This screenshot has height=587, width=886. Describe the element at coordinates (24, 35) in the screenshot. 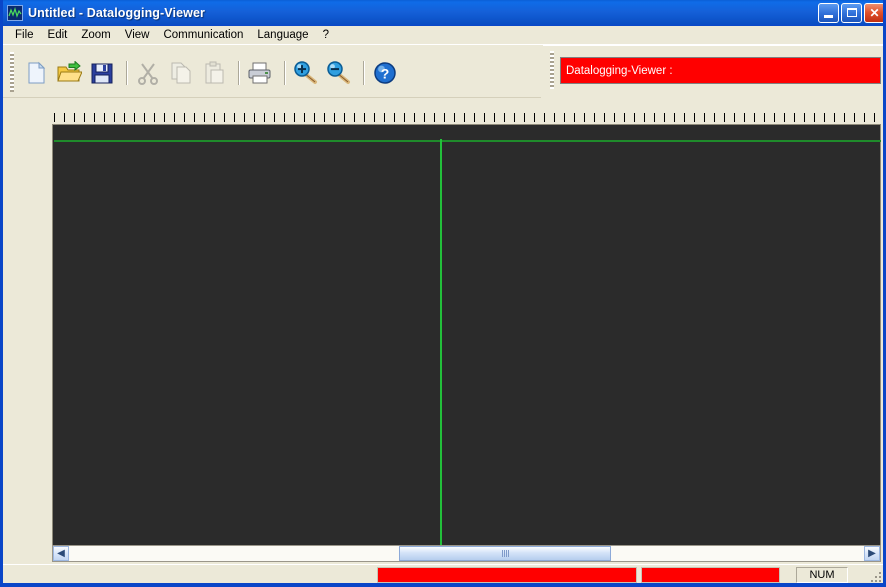

I see `menu-item-file: File` at that location.